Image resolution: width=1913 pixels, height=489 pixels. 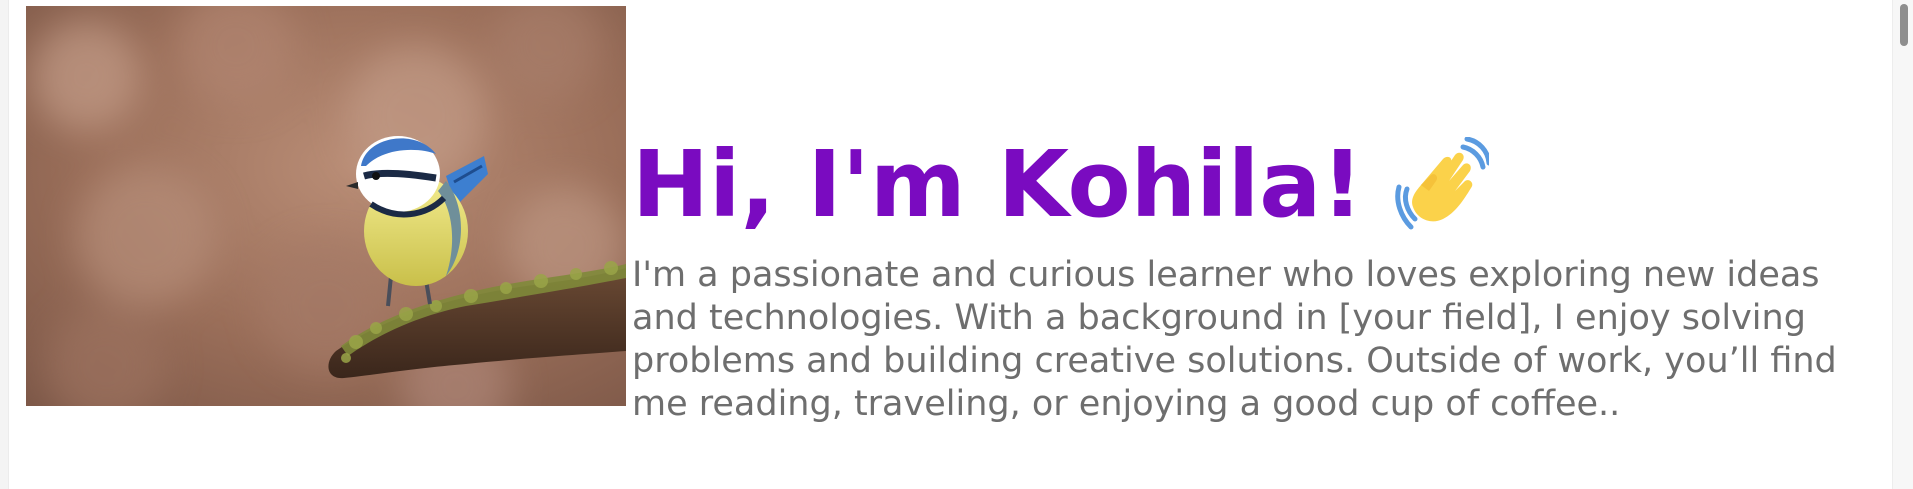 What do you see at coordinates (1904, 25) in the screenshot?
I see `scrollbar-thumb` at bounding box center [1904, 25].